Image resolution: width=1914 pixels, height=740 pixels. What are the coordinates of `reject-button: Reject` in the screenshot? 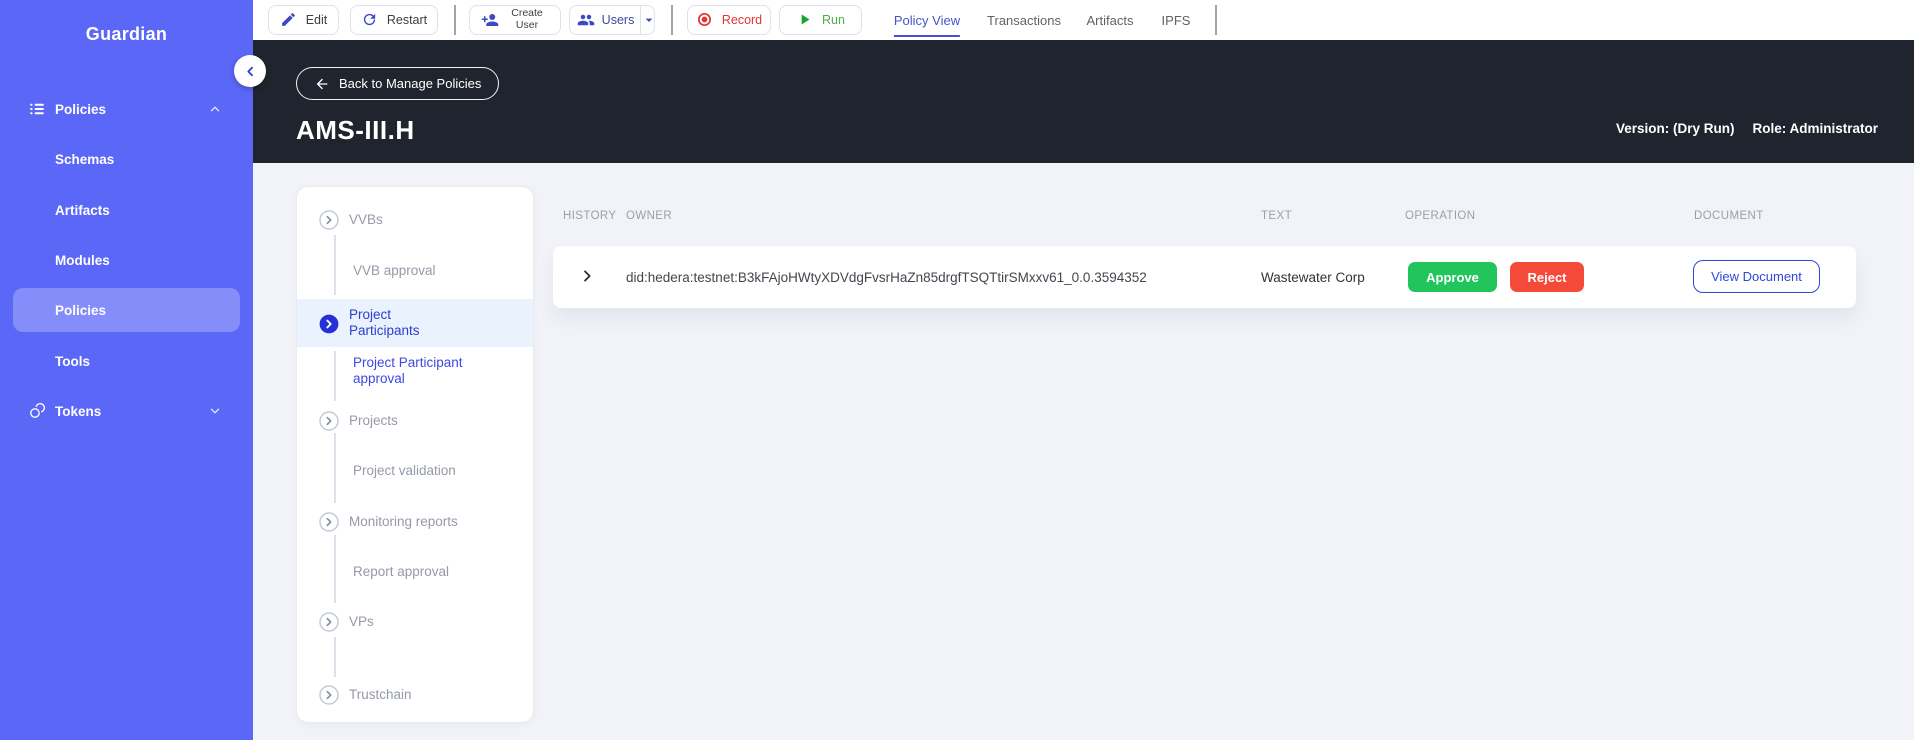 It's located at (1547, 277).